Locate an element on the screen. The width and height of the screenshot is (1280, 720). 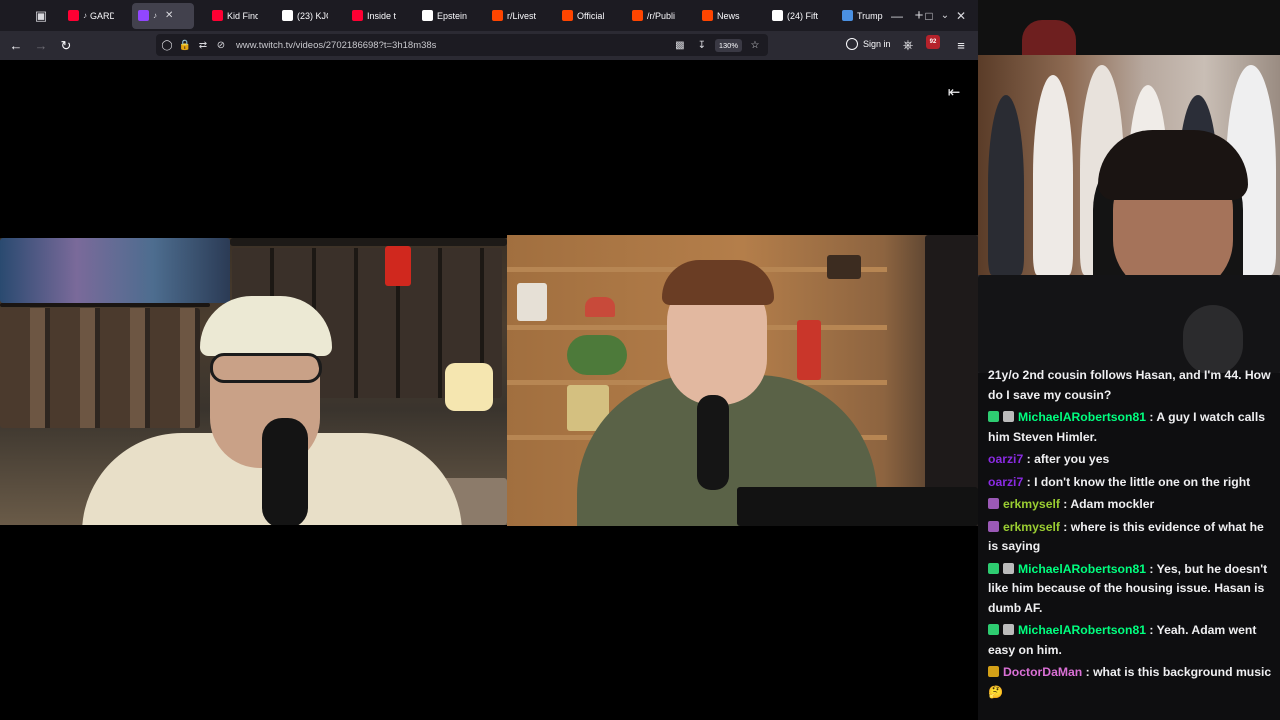
browser-tab: Inside t is located at coordinates (375, 16).